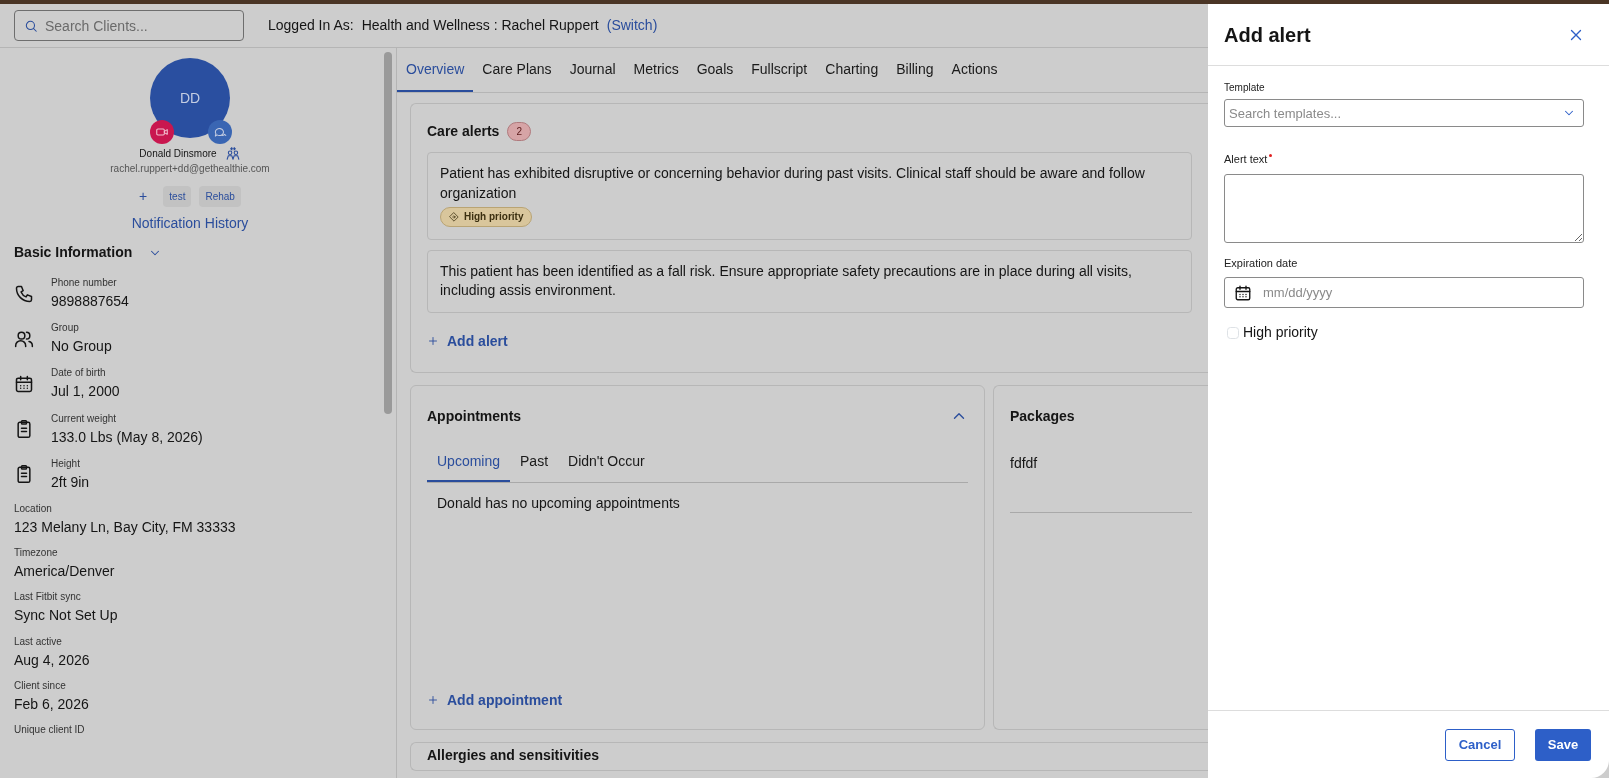 This screenshot has width=1609, height=778. Describe the element at coordinates (81, 346) in the screenshot. I see `field-value: No Group` at that location.